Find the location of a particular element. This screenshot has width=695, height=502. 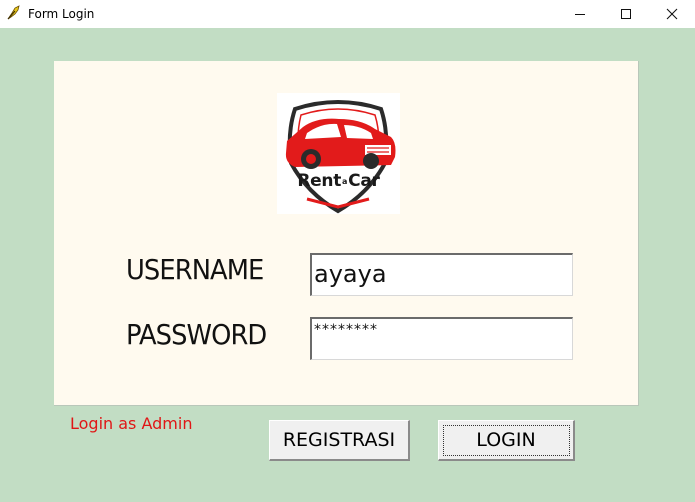

username-label: USERNAME is located at coordinates (195, 269).